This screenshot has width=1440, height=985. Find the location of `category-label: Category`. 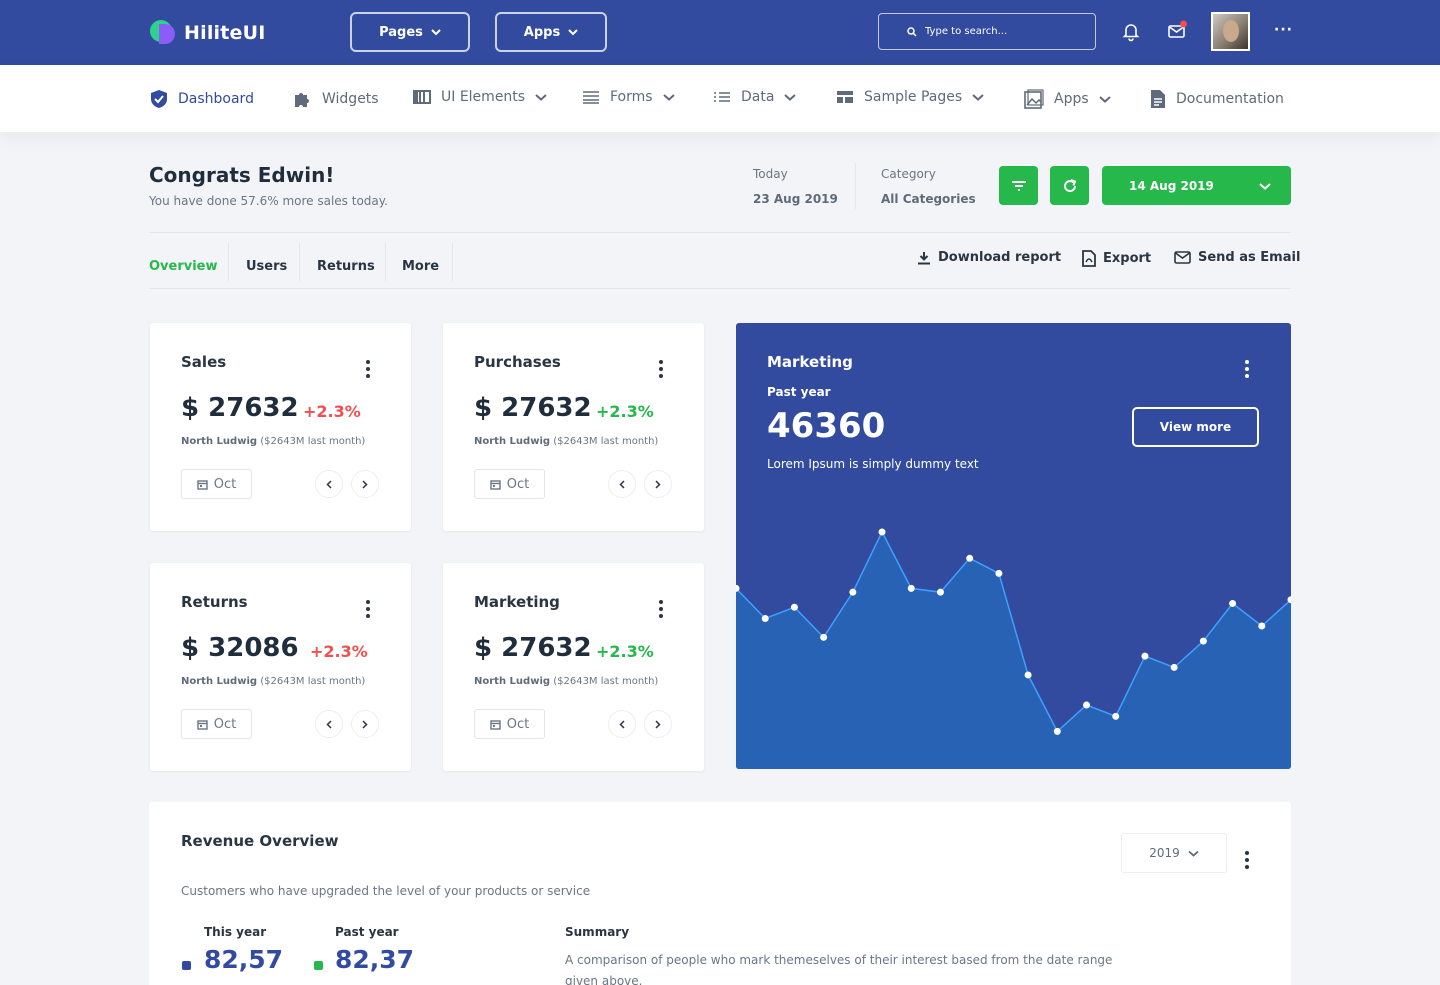

category-label: Category is located at coordinates (908, 174).